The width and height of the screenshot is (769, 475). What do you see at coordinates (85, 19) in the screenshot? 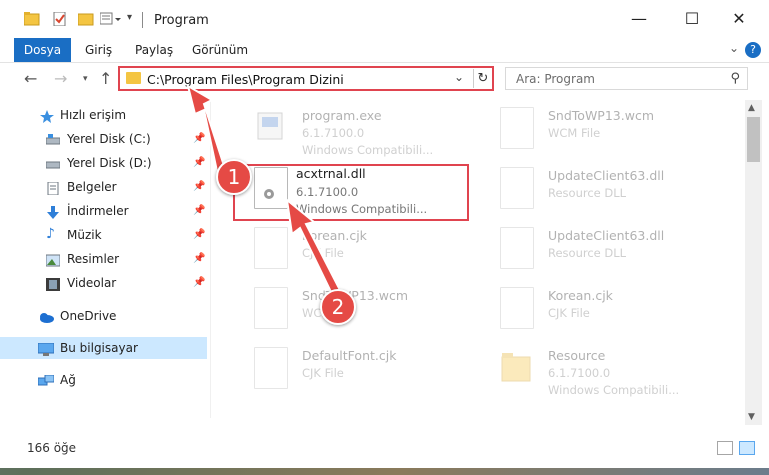
I see `new-folder-icon` at bounding box center [85, 19].